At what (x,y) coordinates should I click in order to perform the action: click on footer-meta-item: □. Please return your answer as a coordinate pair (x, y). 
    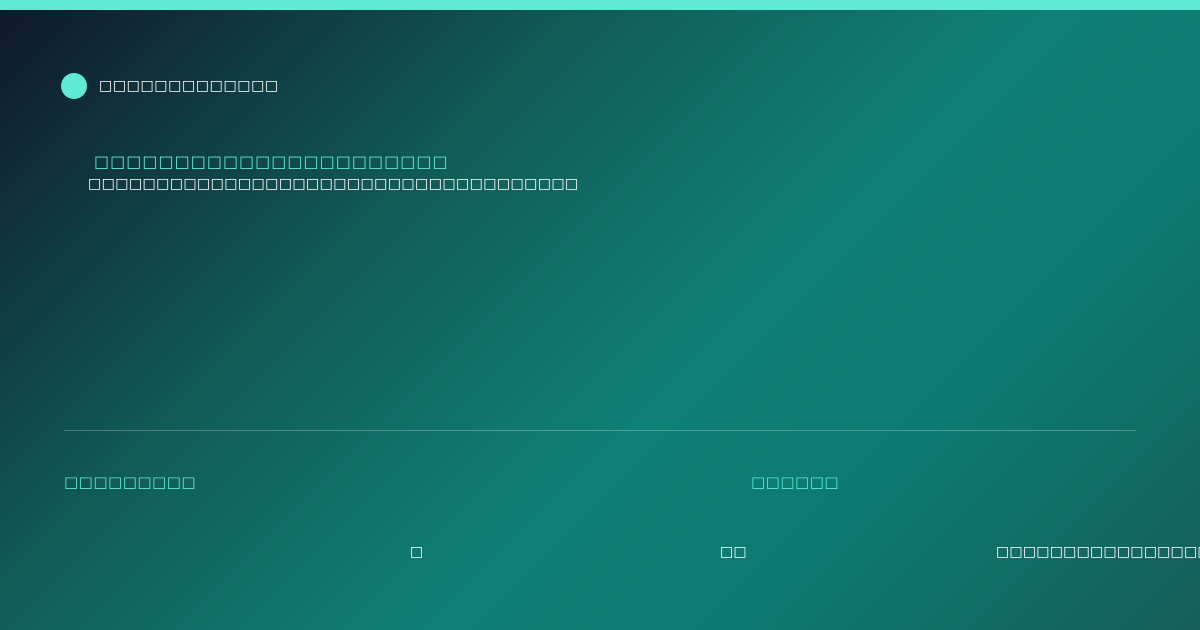
    Looking at the image, I should click on (417, 552).